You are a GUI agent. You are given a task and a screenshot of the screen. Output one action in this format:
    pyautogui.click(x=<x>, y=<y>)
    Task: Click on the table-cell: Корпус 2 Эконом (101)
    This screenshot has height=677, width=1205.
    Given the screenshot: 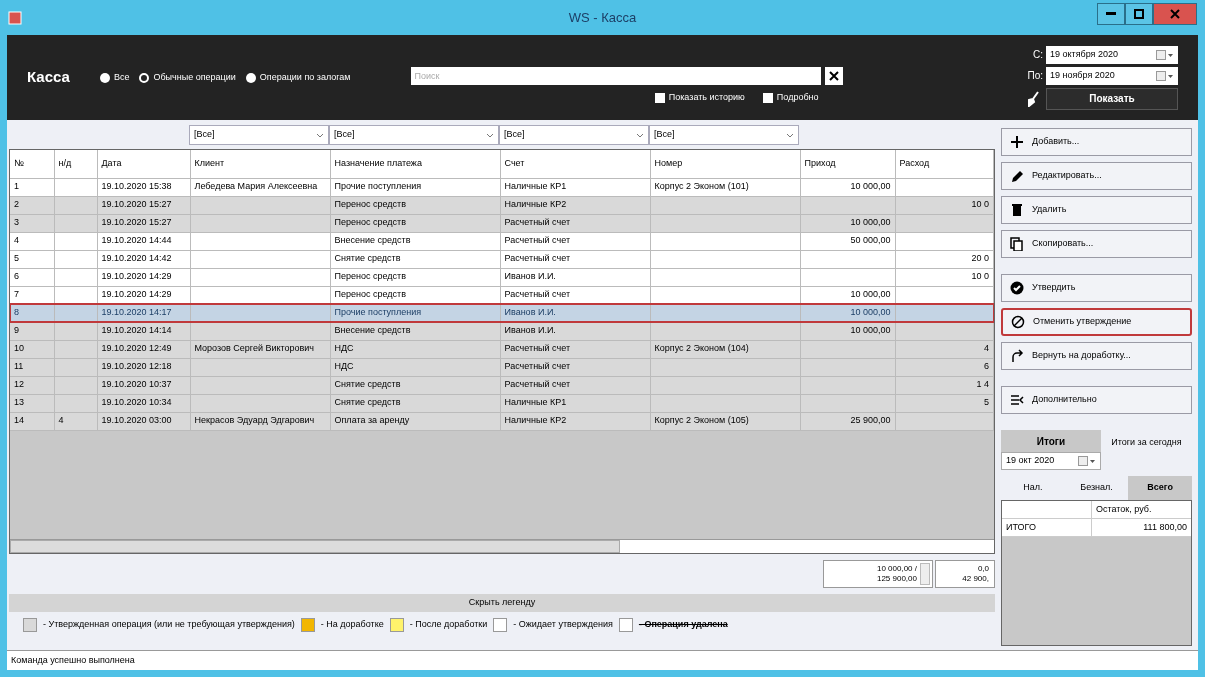 What is the action you would take?
    pyautogui.click(x=701, y=186)
    